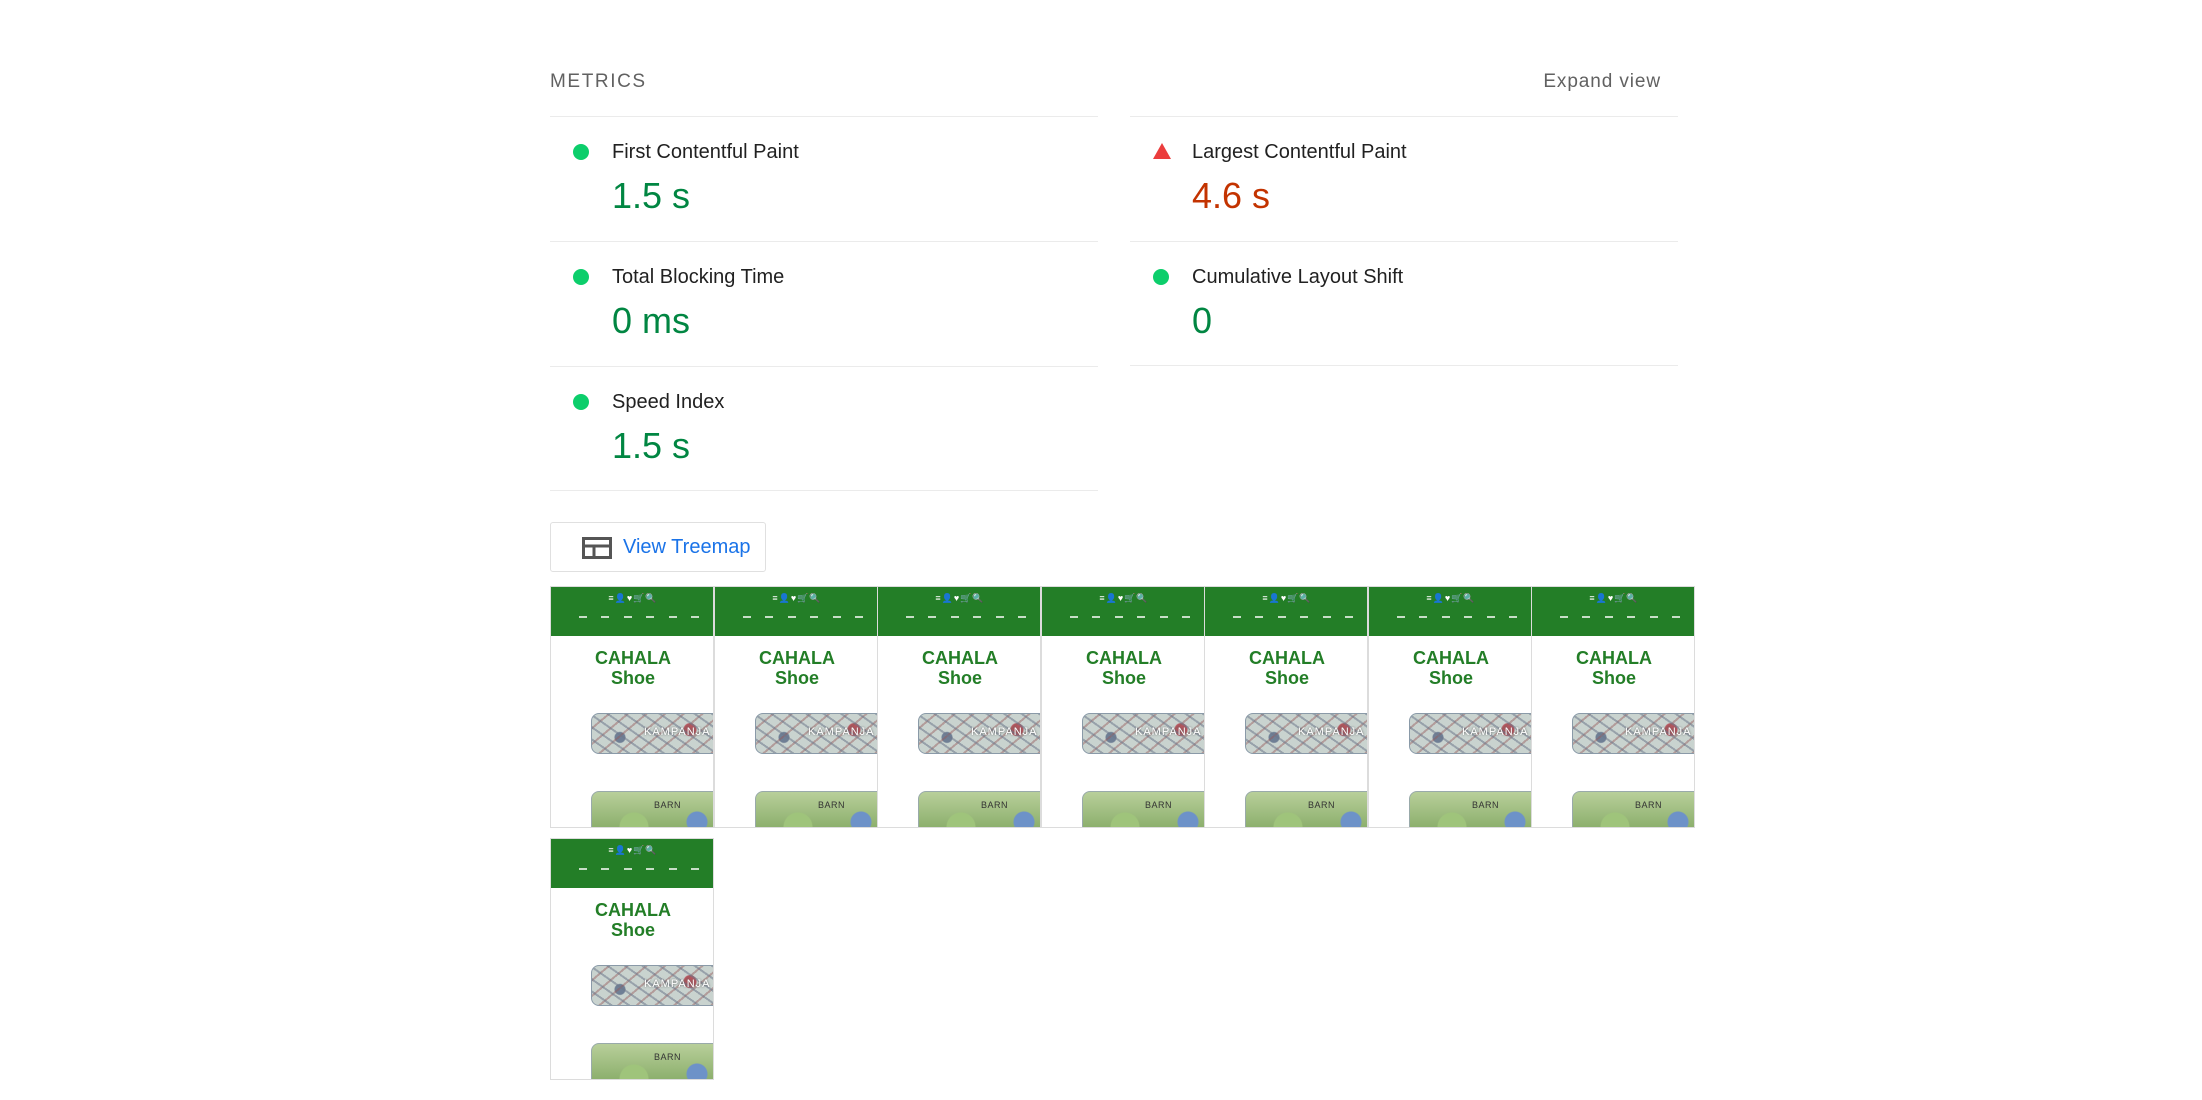 The height and width of the screenshot is (1100, 2202). I want to click on metric-value: 0 ms, so click(651, 320).